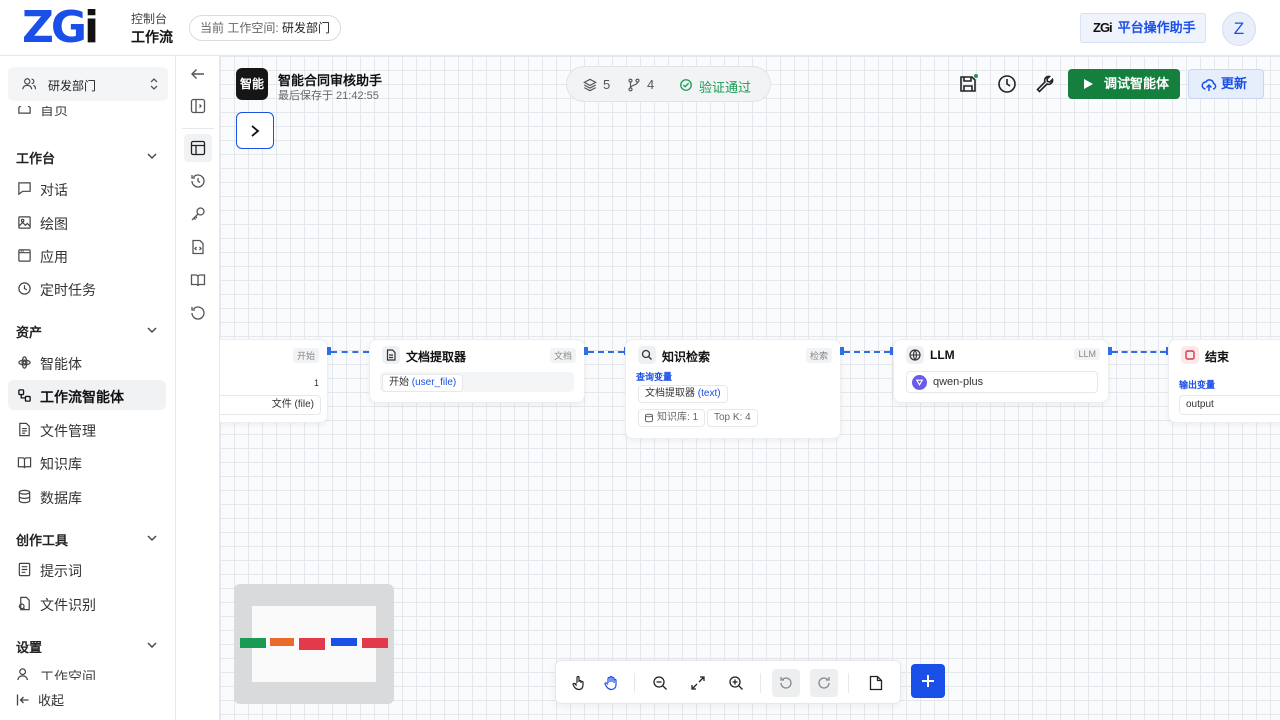 This screenshot has height=720, width=1280. Describe the element at coordinates (29, 646) in the screenshot. I see `section-settings: 设置` at that location.